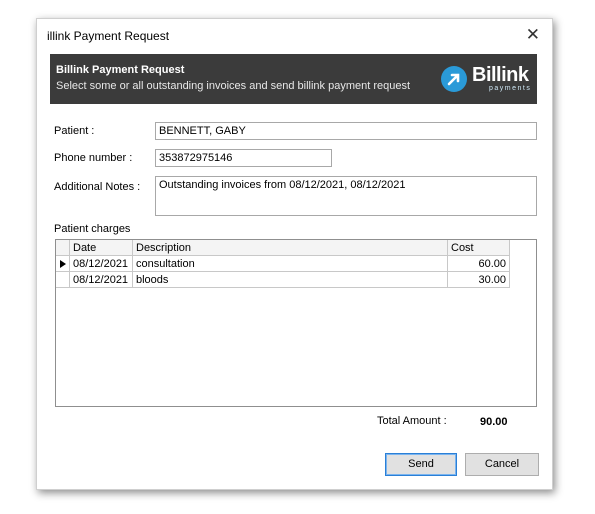  I want to click on billink-logo: Billink payments, so click(486, 79).